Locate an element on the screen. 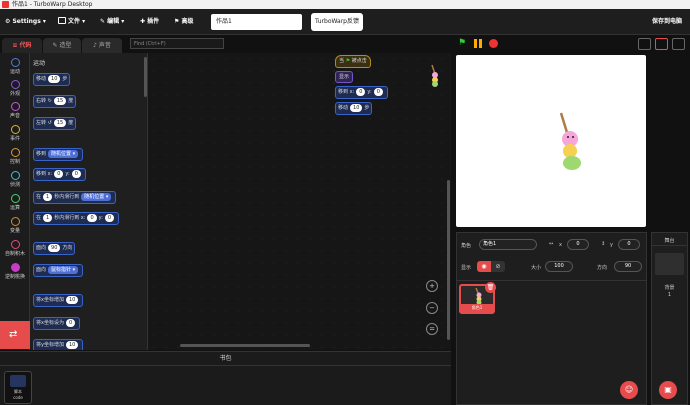 This screenshot has height=405, width=690. sprite-name-input: 角色1 is located at coordinates (508, 244).